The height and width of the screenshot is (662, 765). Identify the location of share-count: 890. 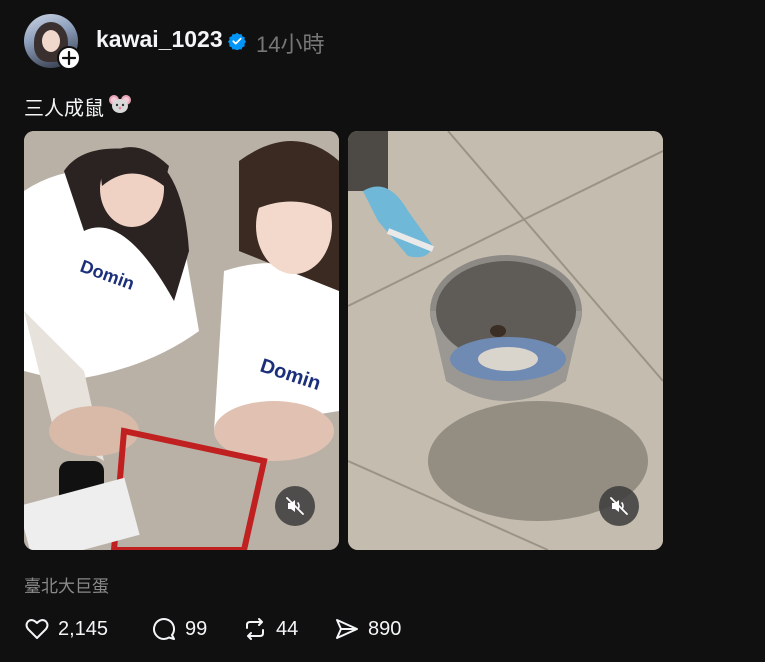
(385, 628).